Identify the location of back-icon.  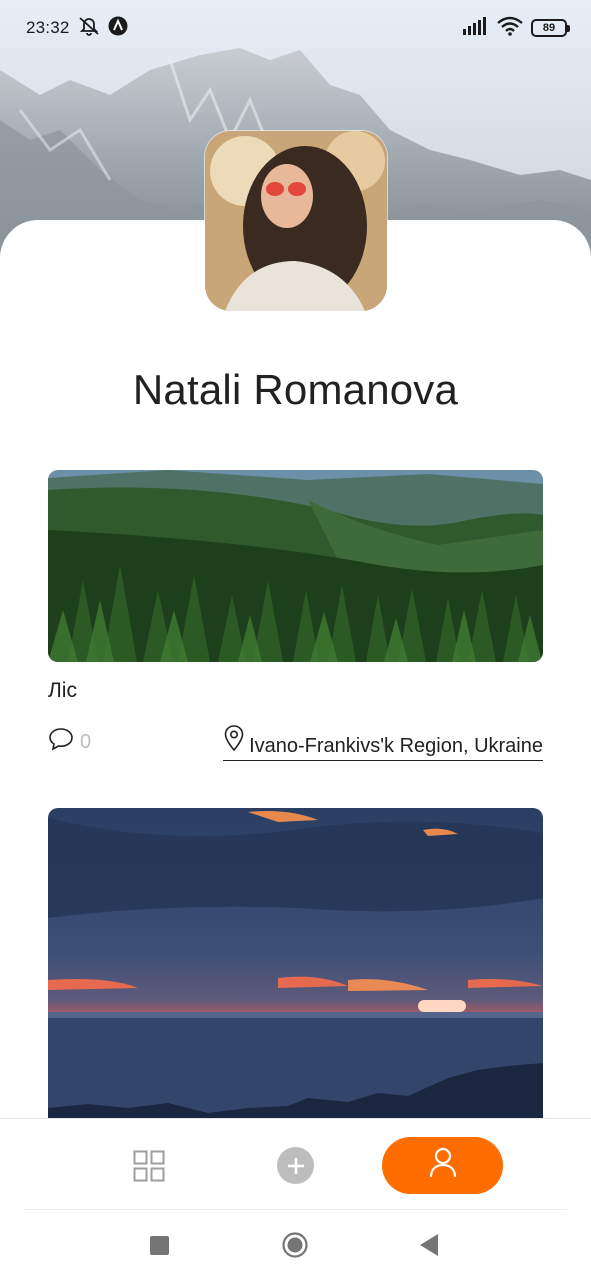
(429, 1247).